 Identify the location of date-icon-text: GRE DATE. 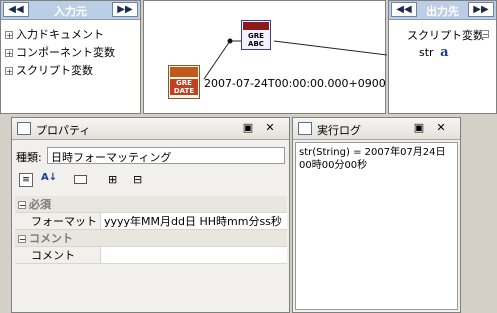
(184, 87).